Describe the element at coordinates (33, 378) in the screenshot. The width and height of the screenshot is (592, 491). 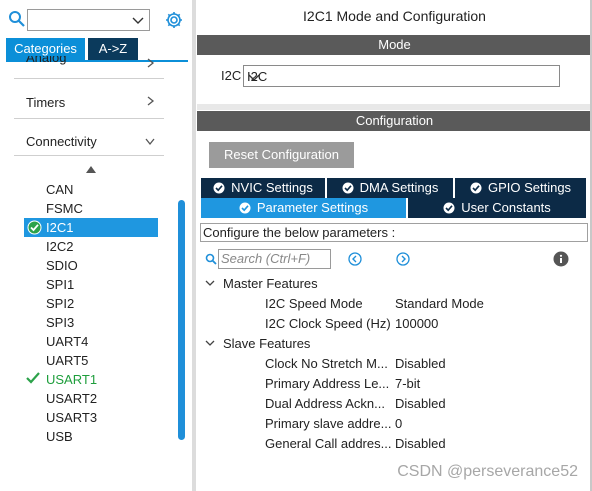
I see `check-icon` at that location.